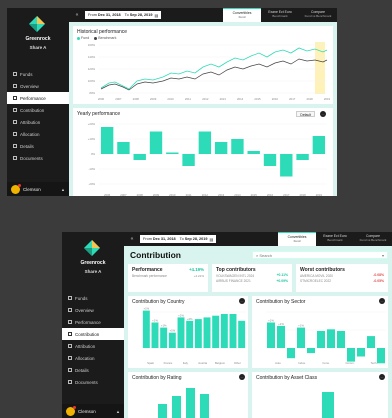 This screenshot has height=418, width=392. I want to click on nav-label: Overview, so click(84, 310).